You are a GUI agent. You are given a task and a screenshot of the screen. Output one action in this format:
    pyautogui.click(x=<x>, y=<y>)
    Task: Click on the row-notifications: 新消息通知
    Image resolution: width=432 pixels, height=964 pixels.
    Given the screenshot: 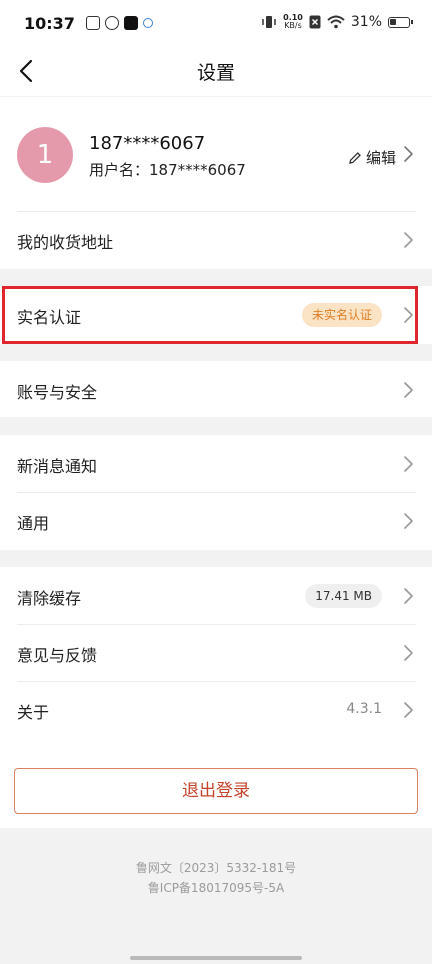 What is the action you would take?
    pyautogui.click(x=216, y=464)
    